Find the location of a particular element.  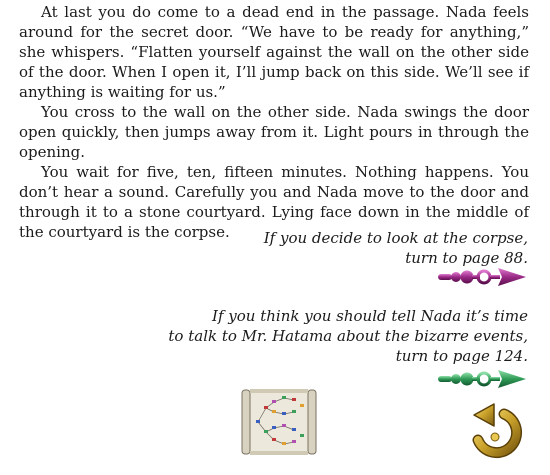

story-map-scroll-icon is located at coordinates (279, 422).